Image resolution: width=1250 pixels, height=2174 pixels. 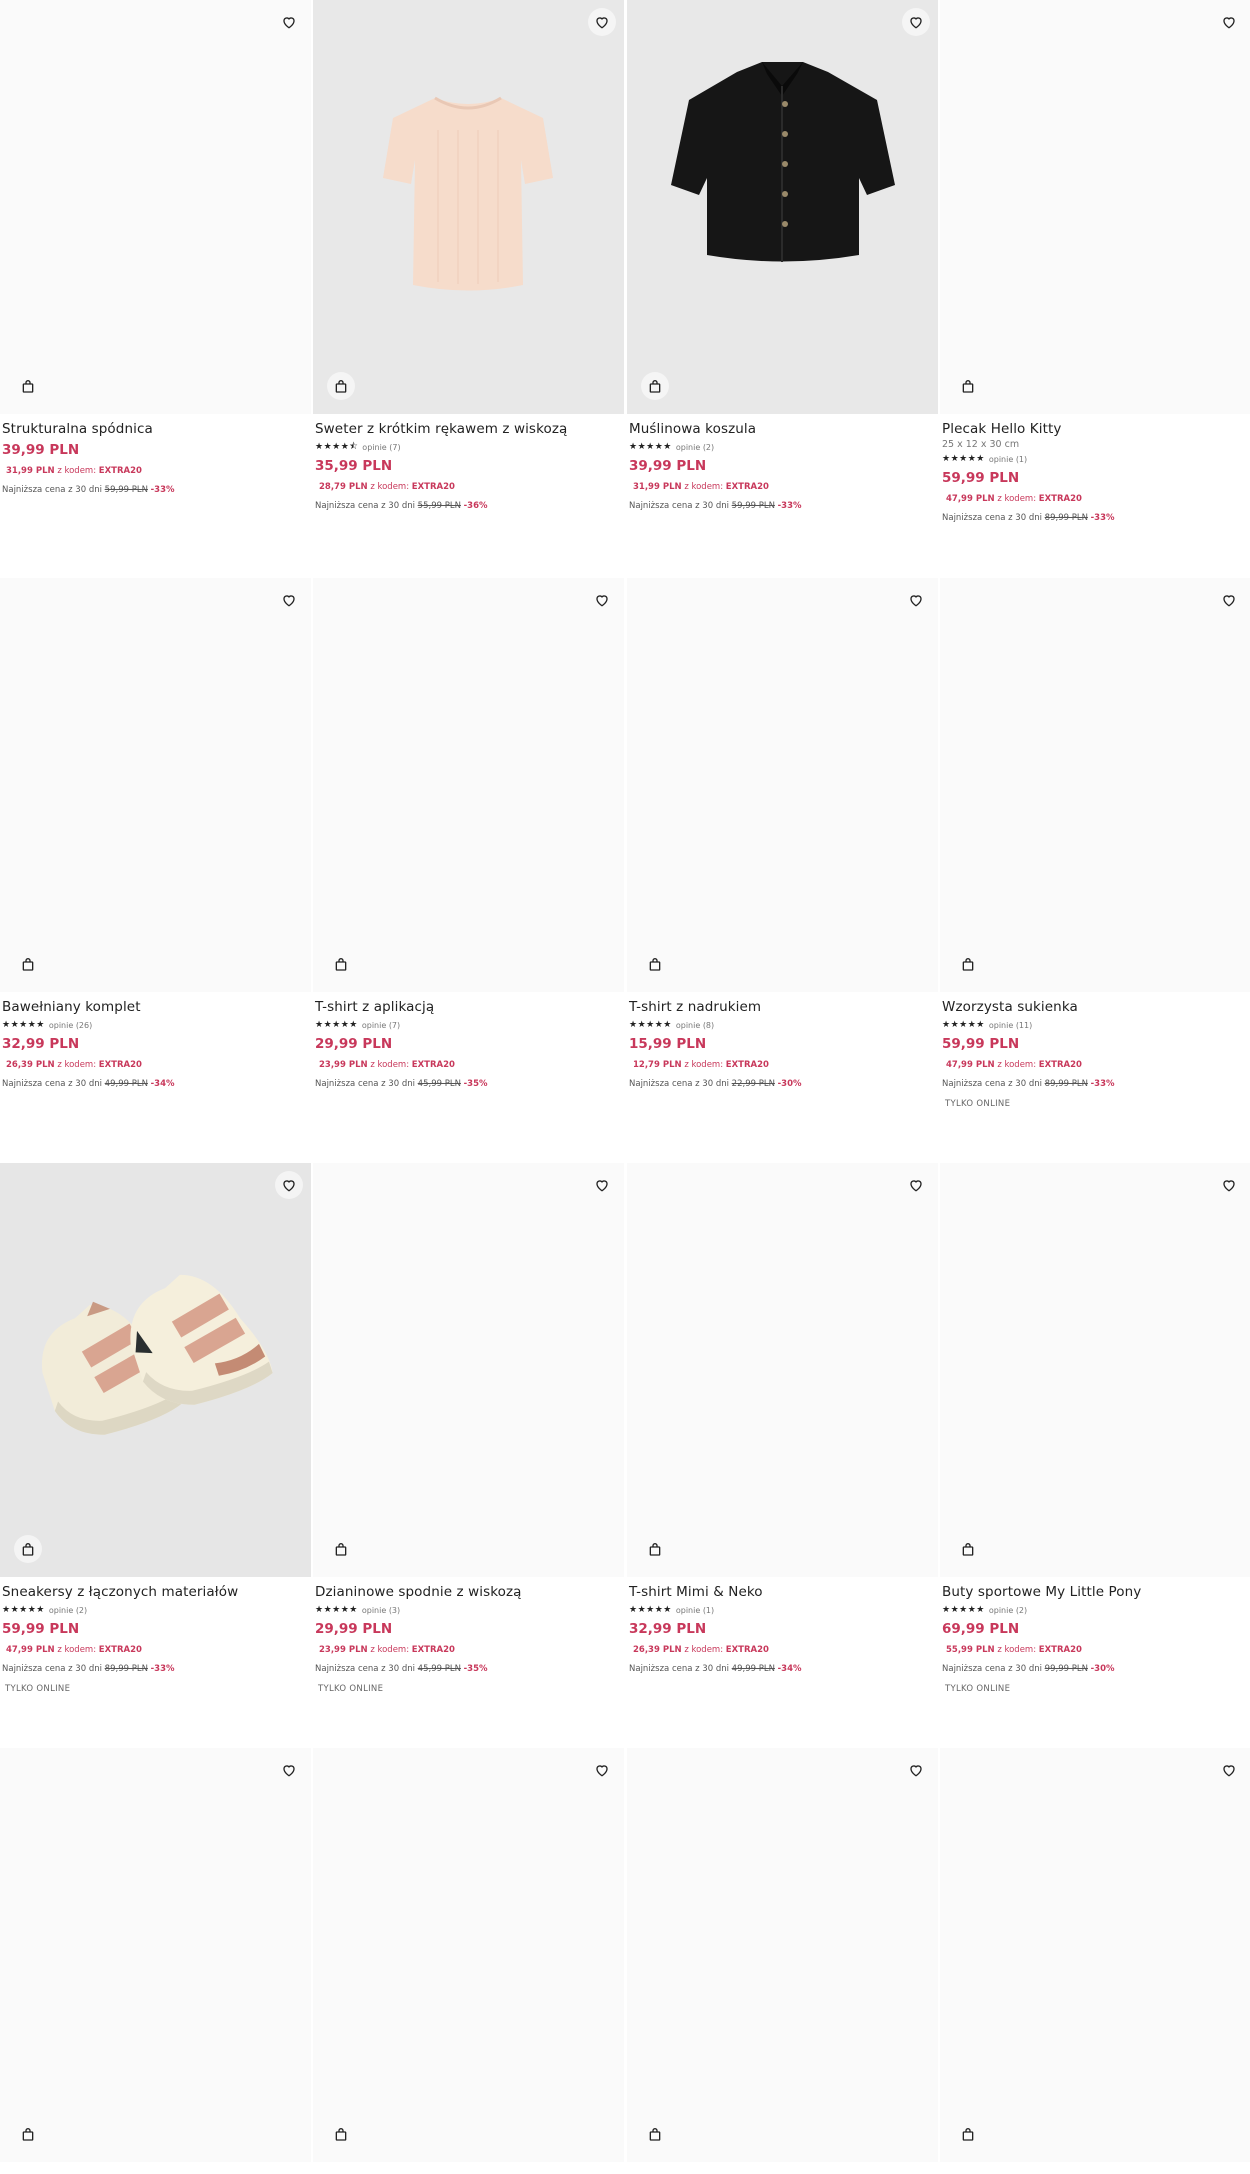 What do you see at coordinates (695, 1025) in the screenshot?
I see `review-count: opinie (8)` at bounding box center [695, 1025].